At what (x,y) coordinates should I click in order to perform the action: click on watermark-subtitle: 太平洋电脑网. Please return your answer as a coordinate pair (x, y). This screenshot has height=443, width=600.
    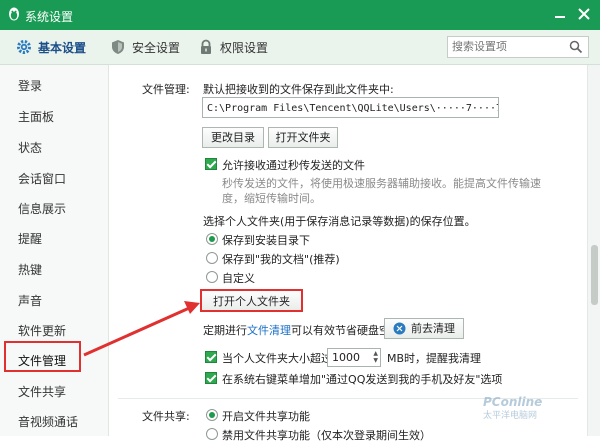
    Looking at the image, I should click on (510, 416).